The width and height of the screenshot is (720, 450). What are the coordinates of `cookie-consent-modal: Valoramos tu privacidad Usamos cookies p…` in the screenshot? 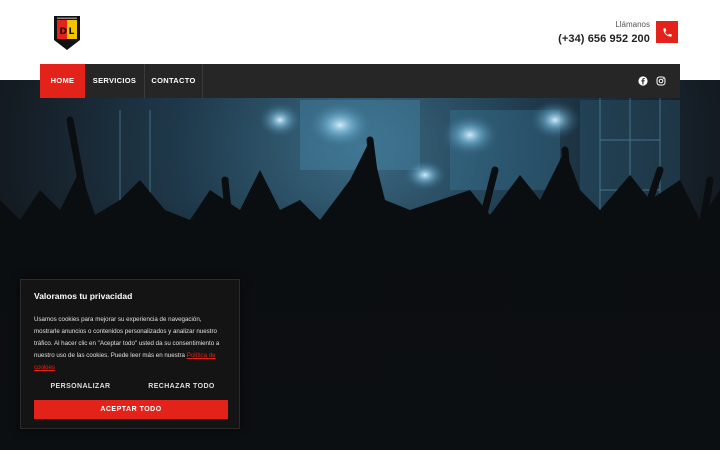 It's located at (130, 354).